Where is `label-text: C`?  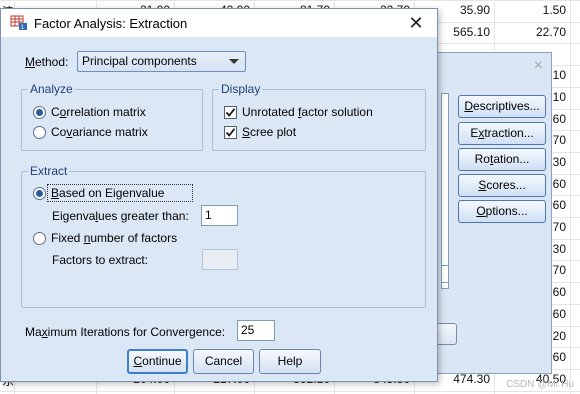 label-text: C is located at coordinates (55, 112).